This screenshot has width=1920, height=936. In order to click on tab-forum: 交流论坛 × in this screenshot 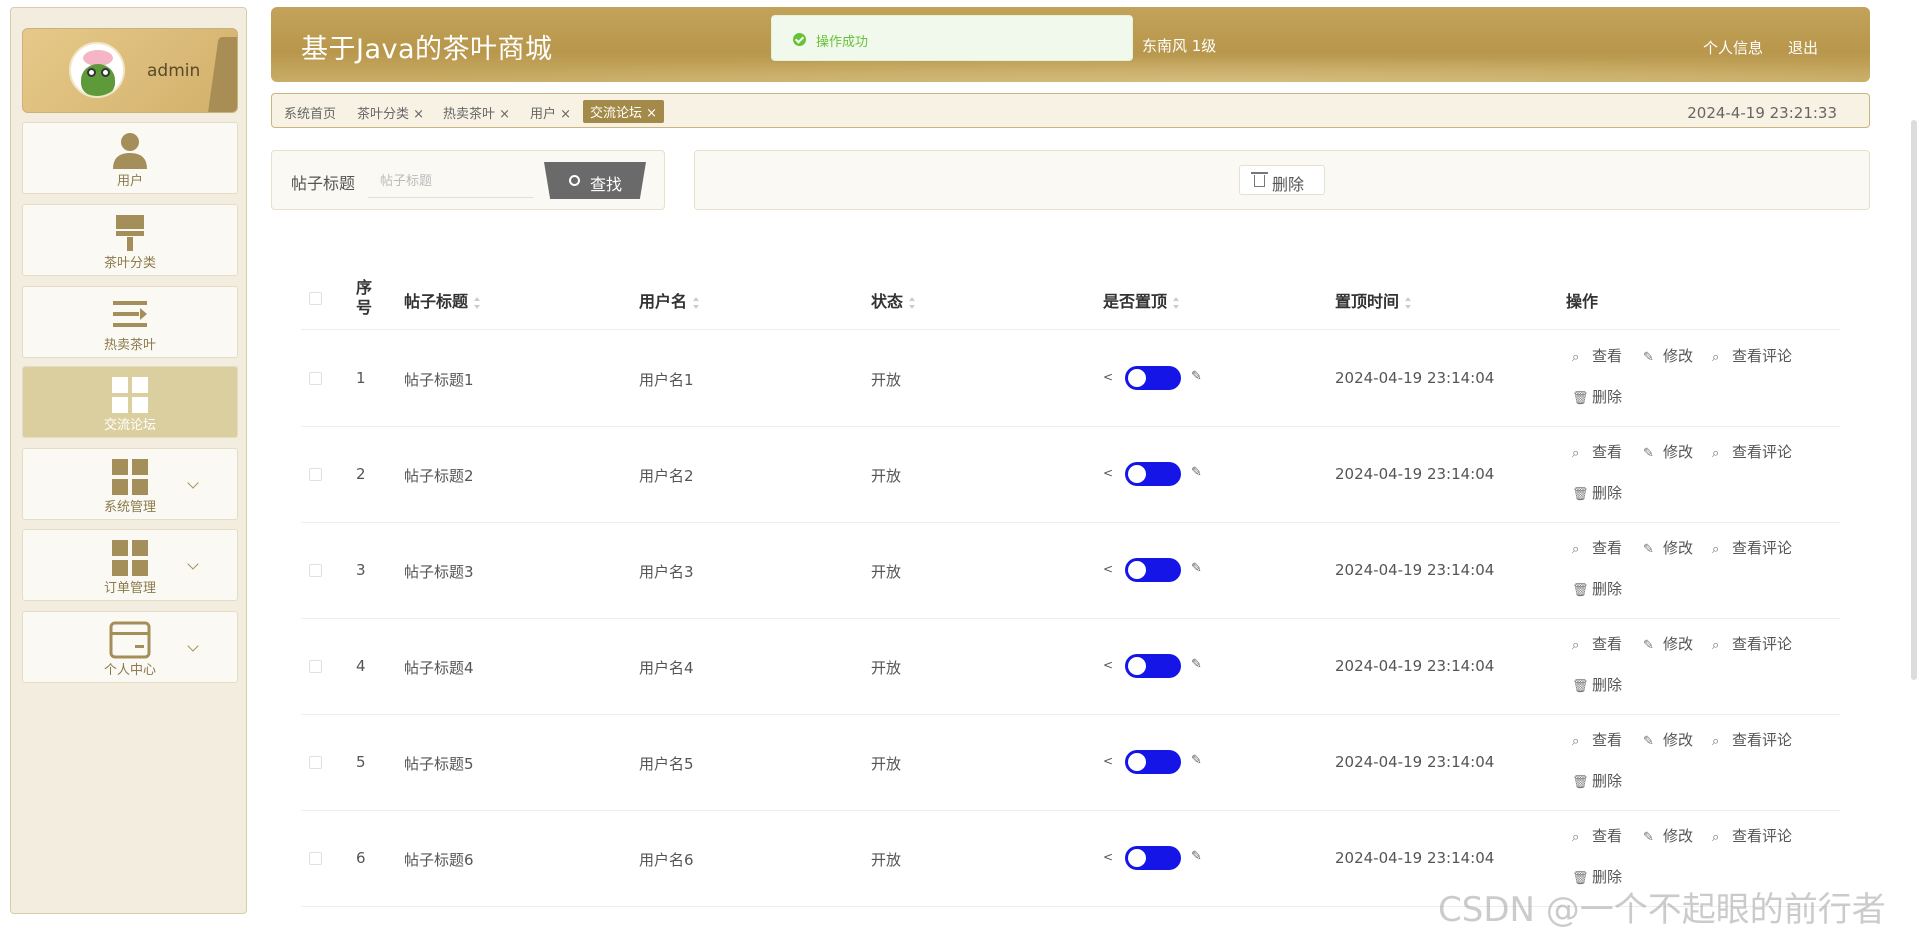, I will do `click(624, 111)`.